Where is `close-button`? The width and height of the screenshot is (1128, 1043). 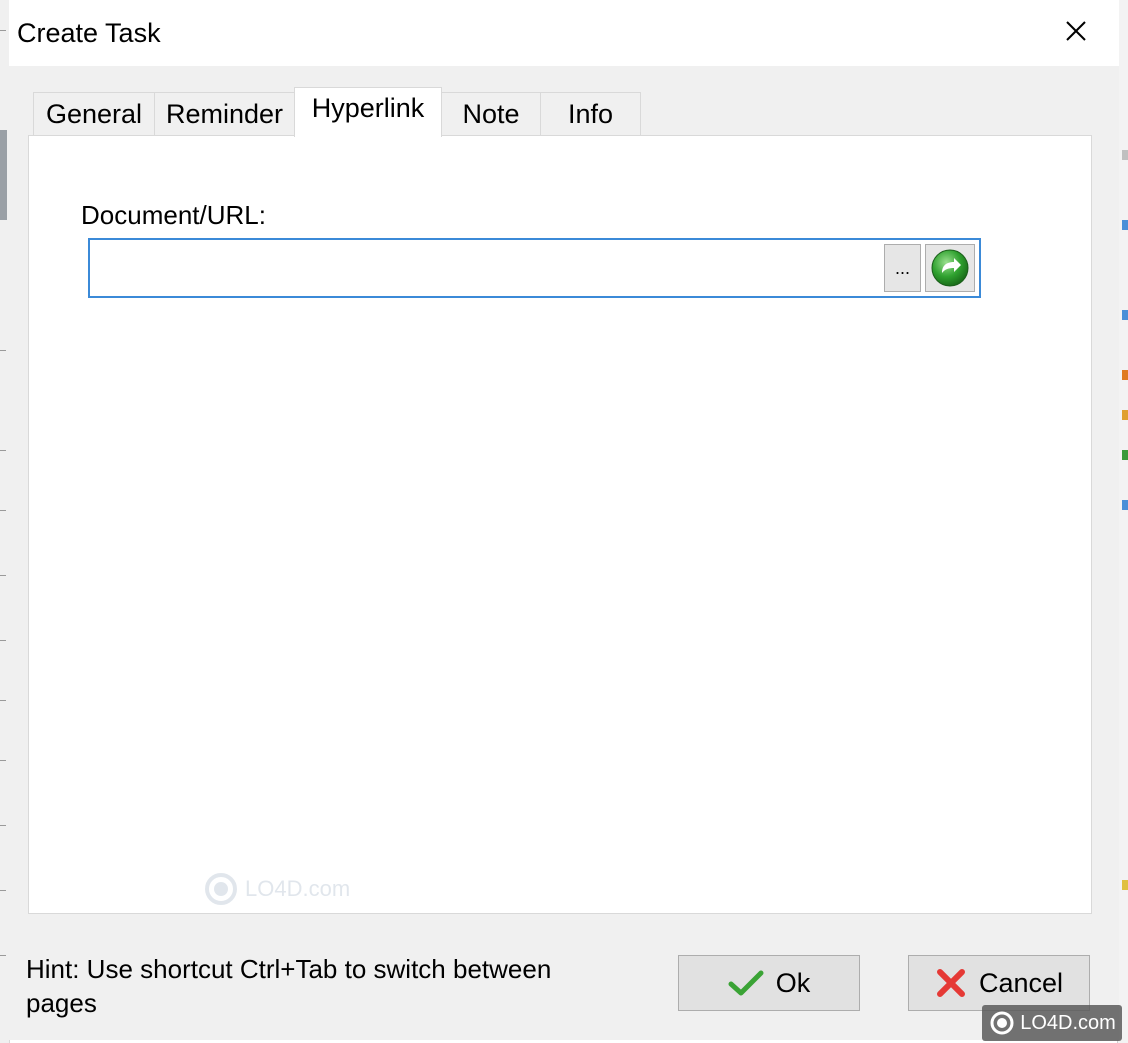
close-button is located at coordinates (1076, 31).